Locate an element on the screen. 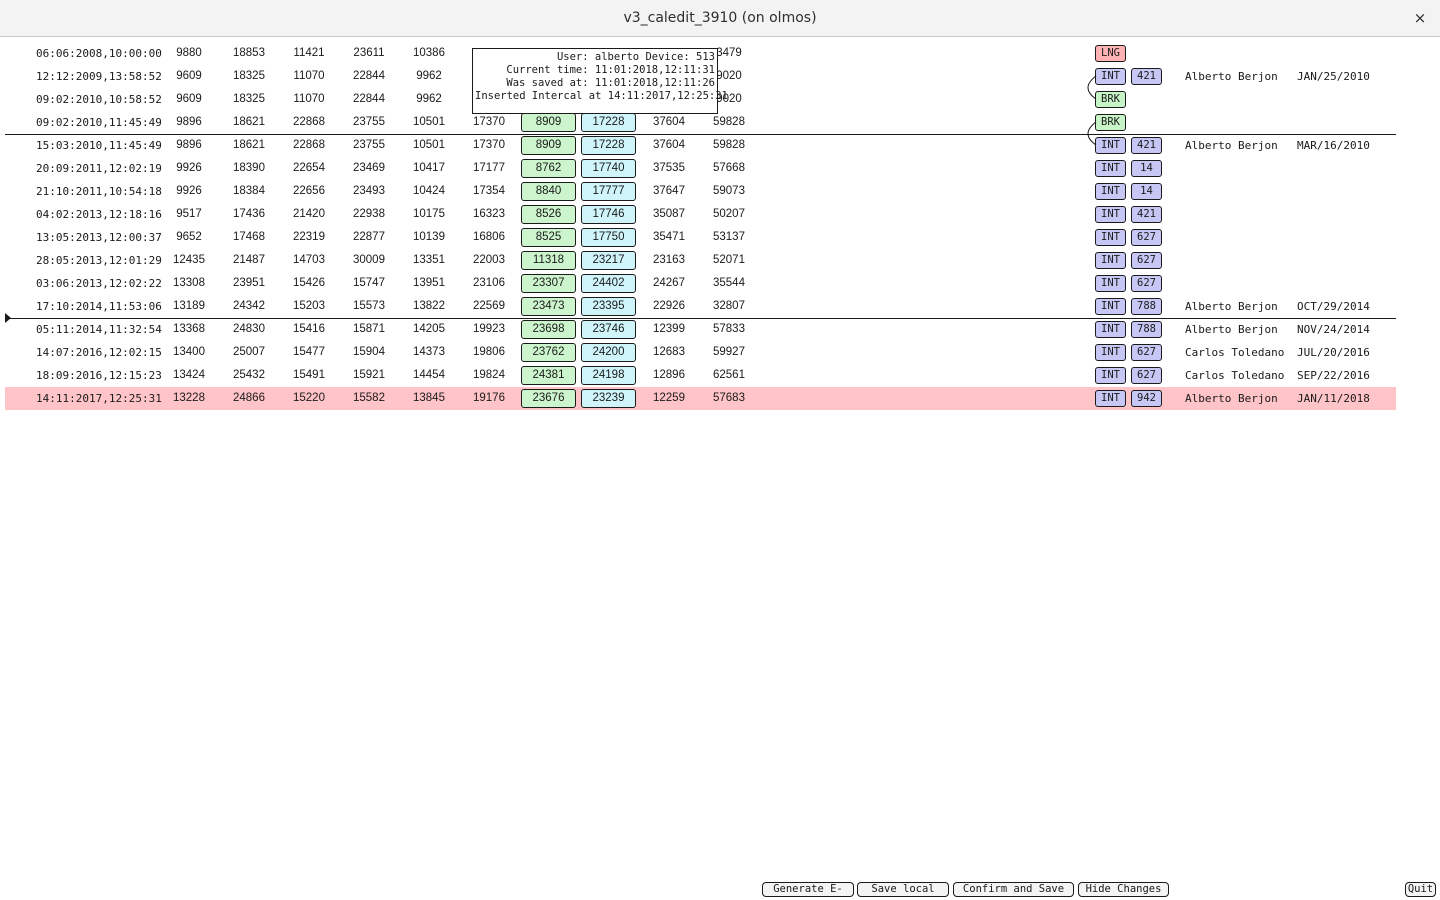 This screenshot has height=900, width=1440. generate-email-button: Generate E-mail is located at coordinates (808, 889).